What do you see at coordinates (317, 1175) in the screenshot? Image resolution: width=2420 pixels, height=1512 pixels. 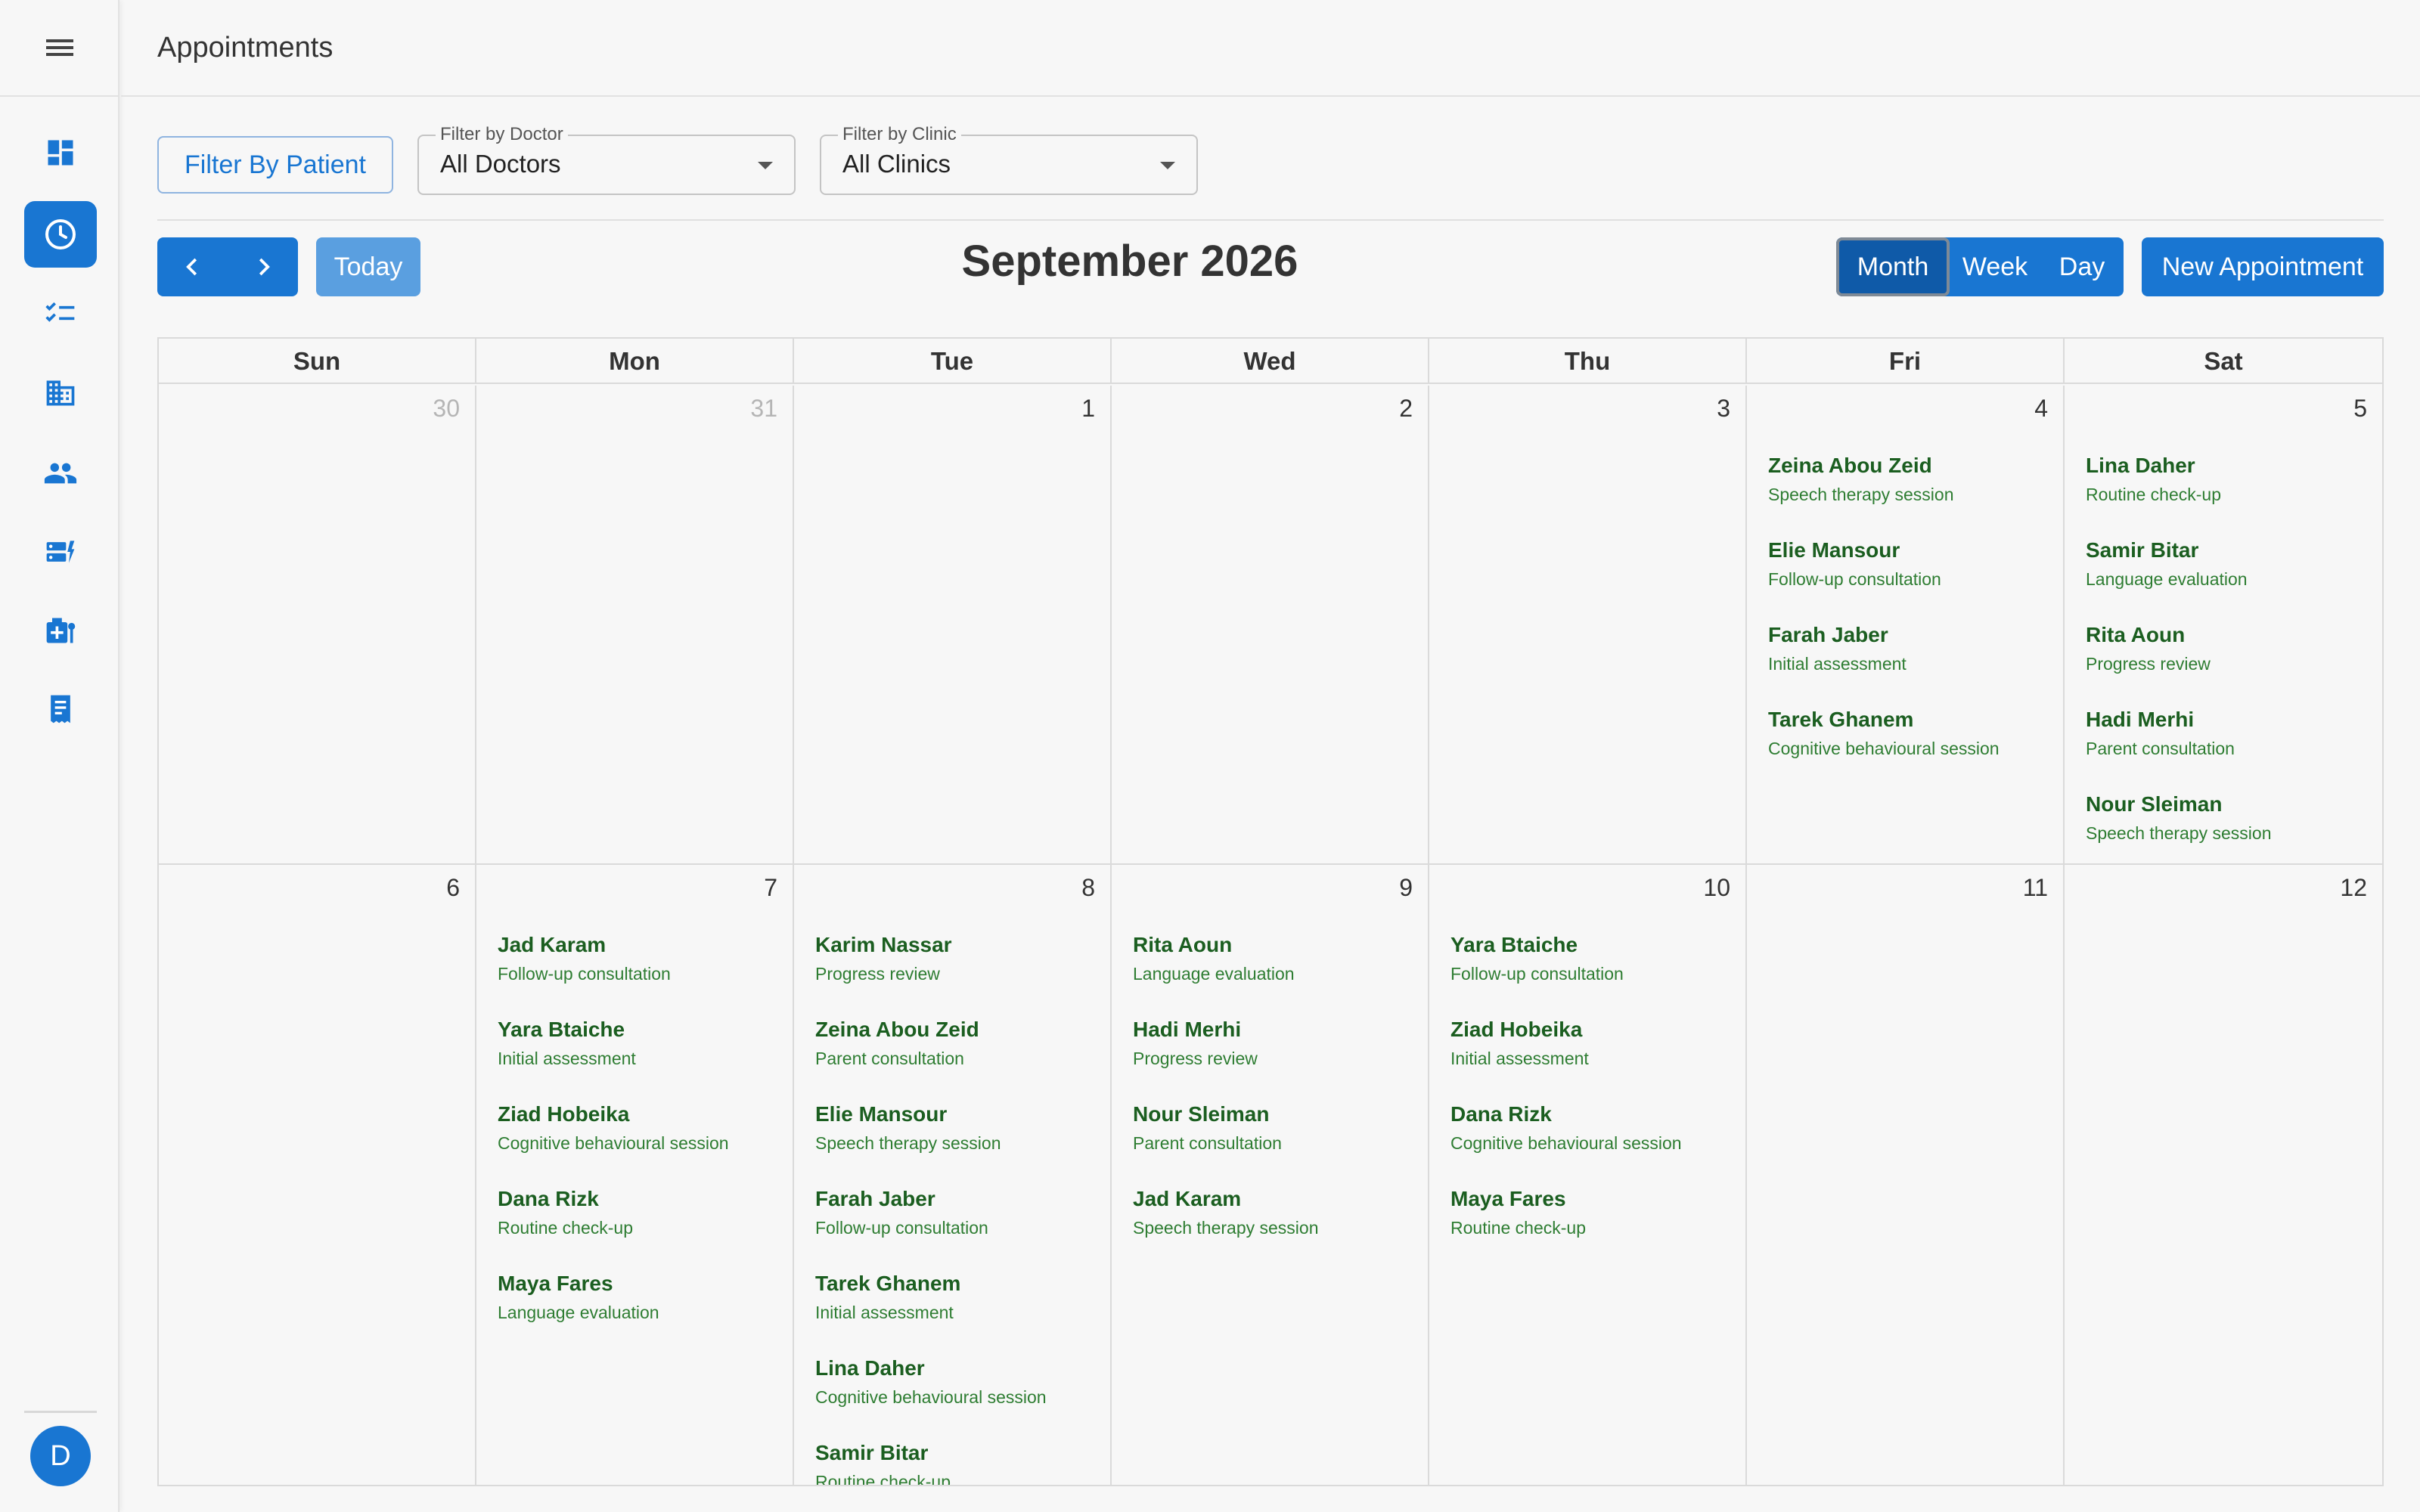 I see `day-cell: 6` at bounding box center [317, 1175].